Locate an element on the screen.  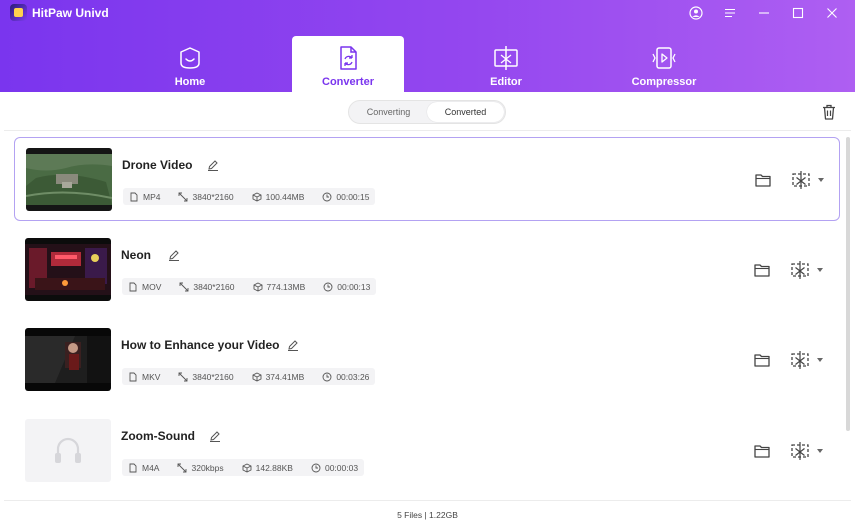
minimize-icon is located at coordinates (764, 13).